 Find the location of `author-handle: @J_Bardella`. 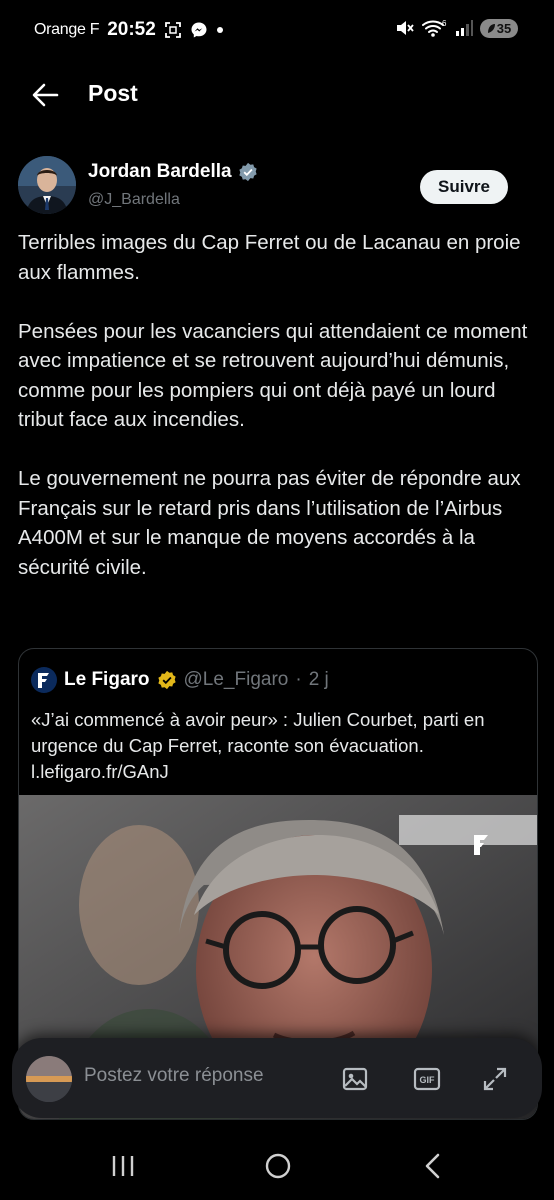

author-handle: @J_Bardella is located at coordinates (134, 199).